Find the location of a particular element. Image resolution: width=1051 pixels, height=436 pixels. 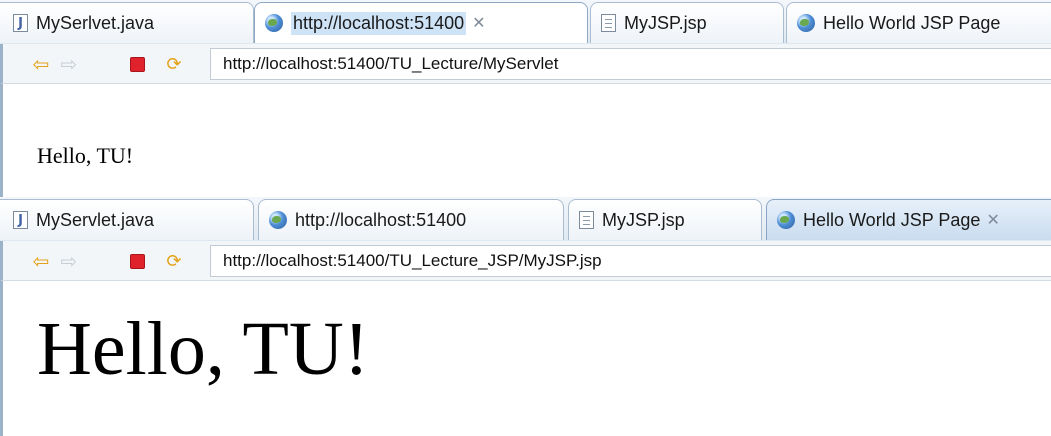

tab-label: MyServlet.java is located at coordinates (95, 219).